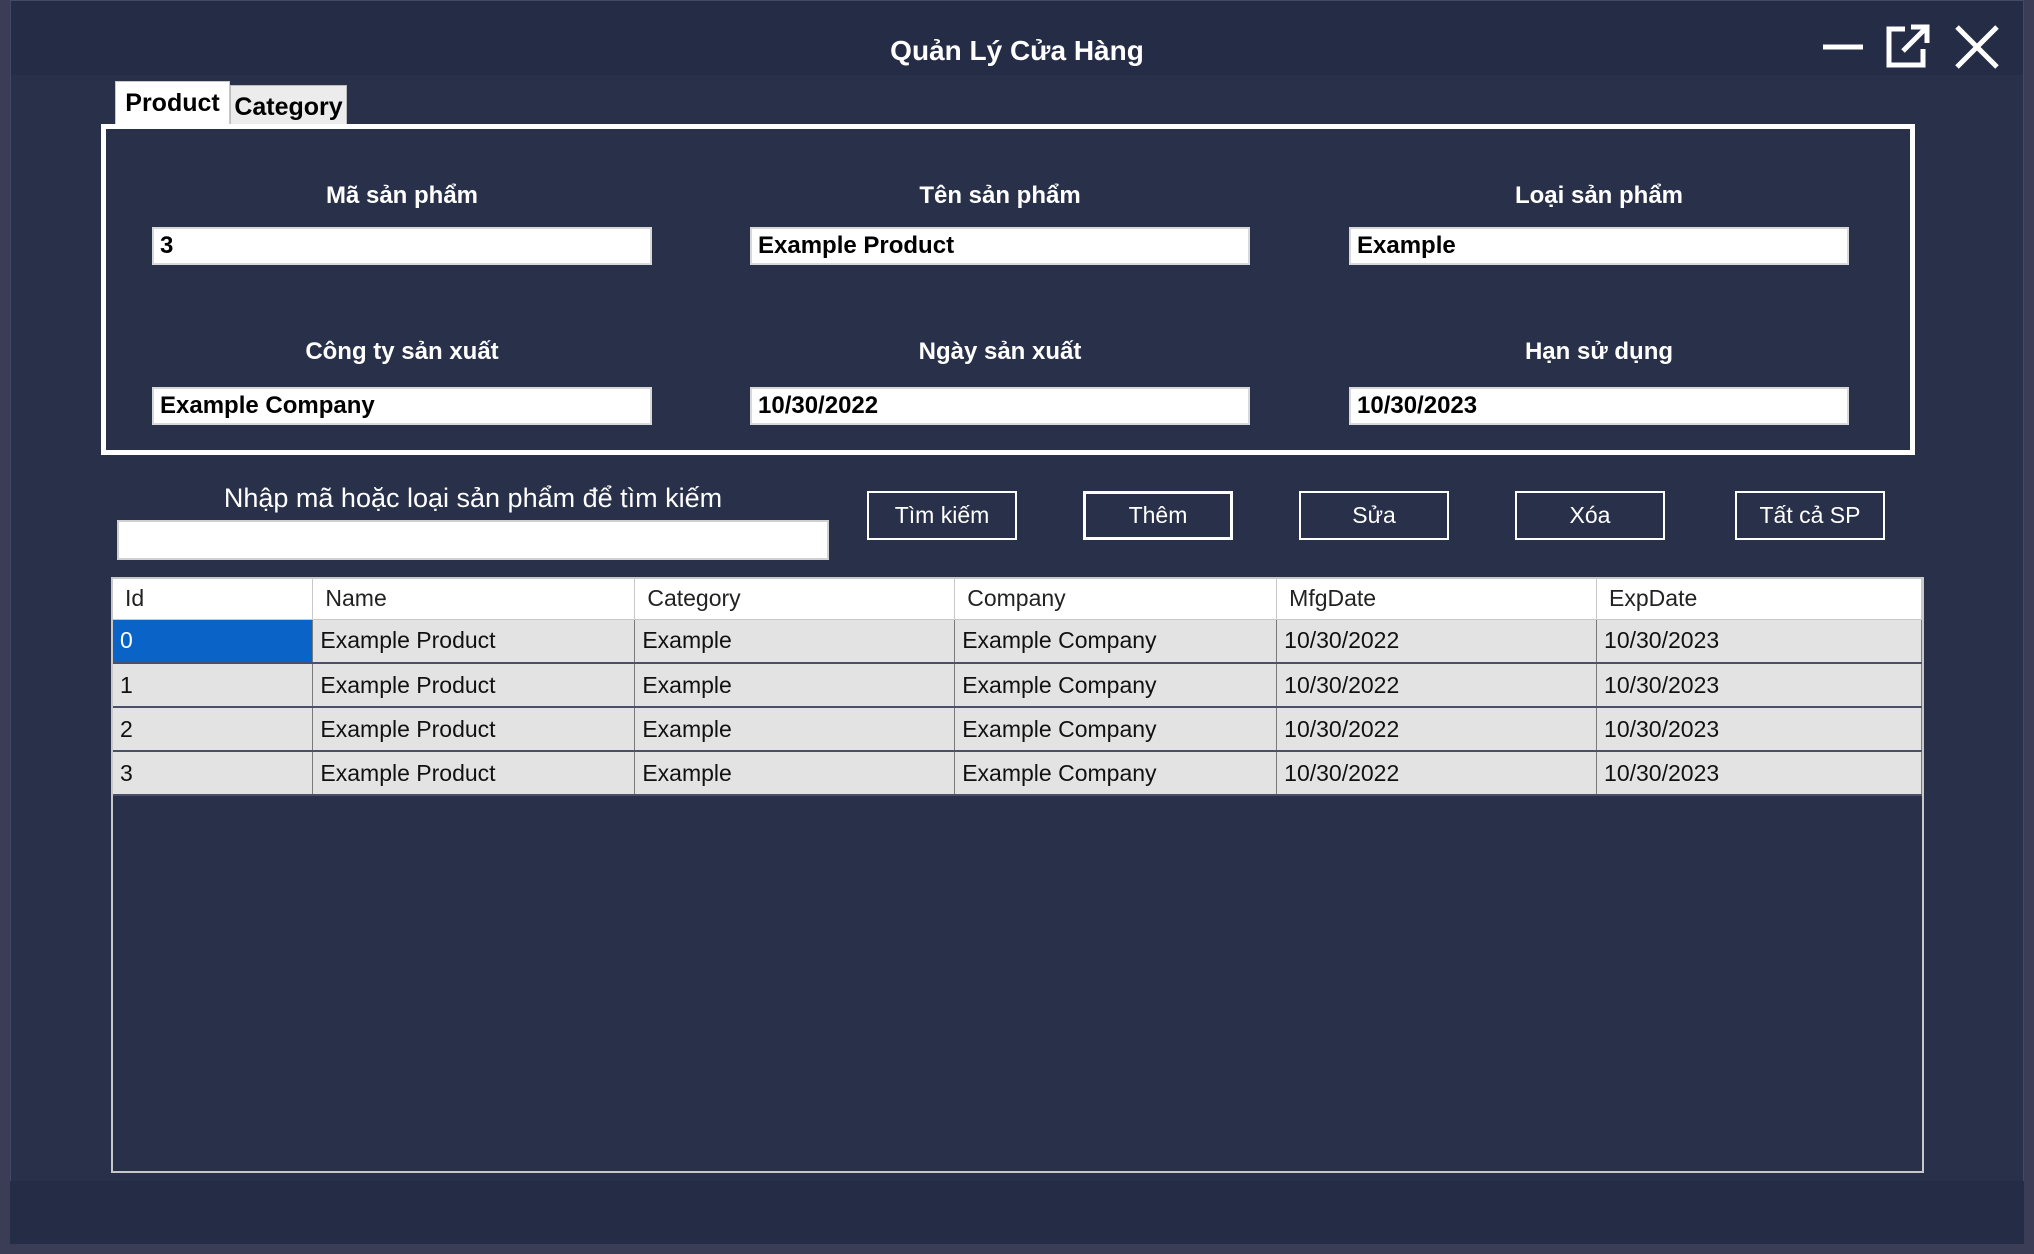  What do you see at coordinates (1000, 351) in the screenshot?
I see `mfg-date-label: Ngày sản xuất` at bounding box center [1000, 351].